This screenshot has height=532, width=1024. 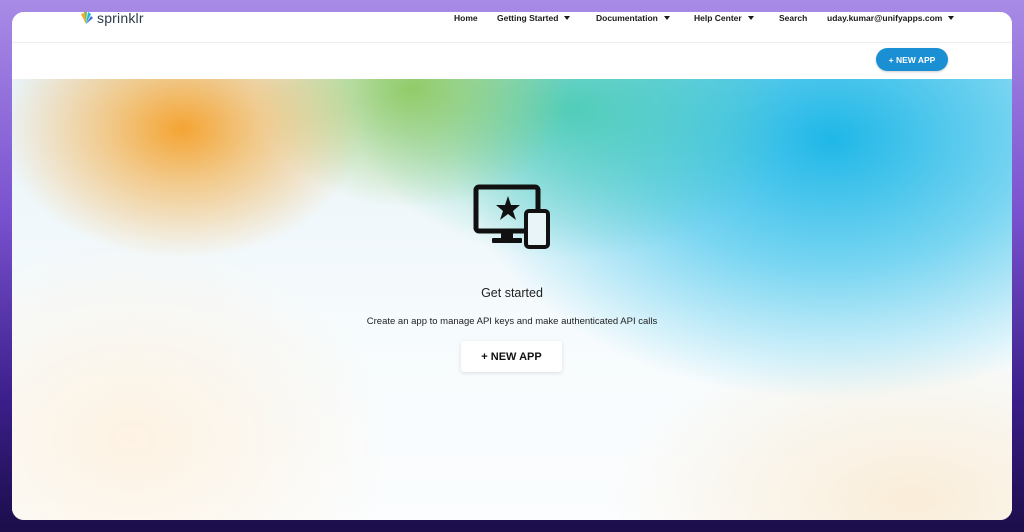 I want to click on nav-getting-started-label: Getting Started, so click(x=528, y=18).